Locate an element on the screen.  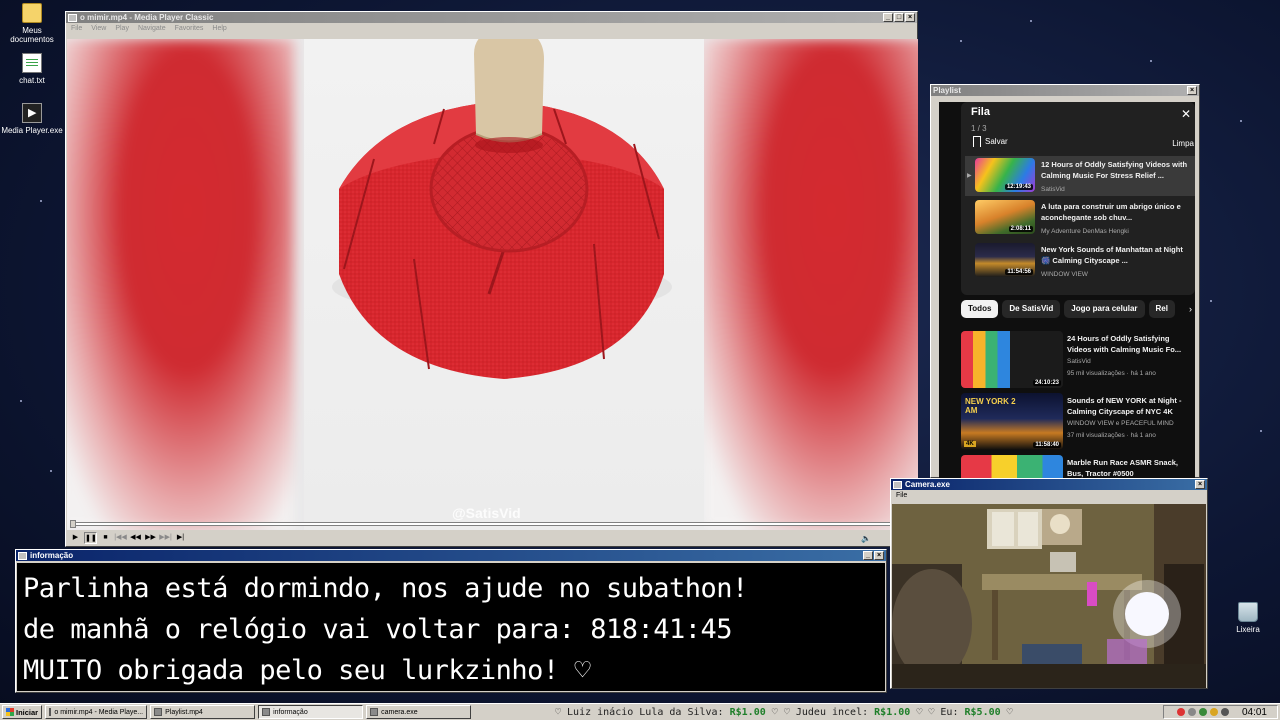
donor-name: ♡ Eu: is located at coordinates (943, 712).